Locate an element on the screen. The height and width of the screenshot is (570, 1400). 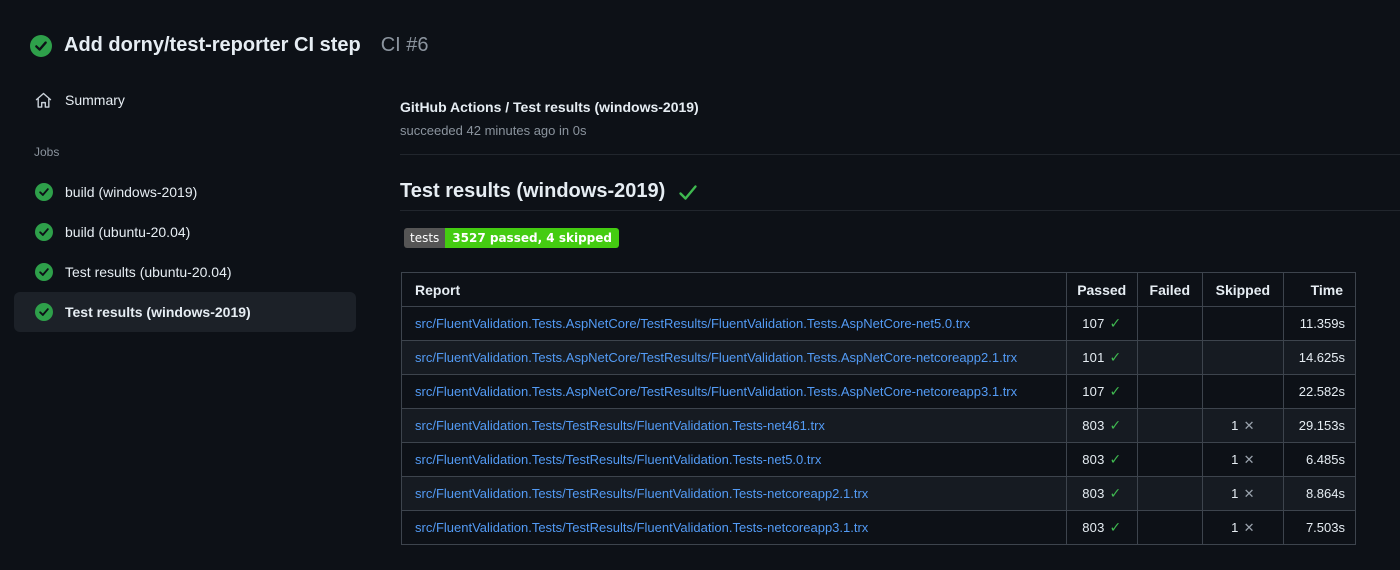
time-cell: 7.503s is located at coordinates (1319, 527).